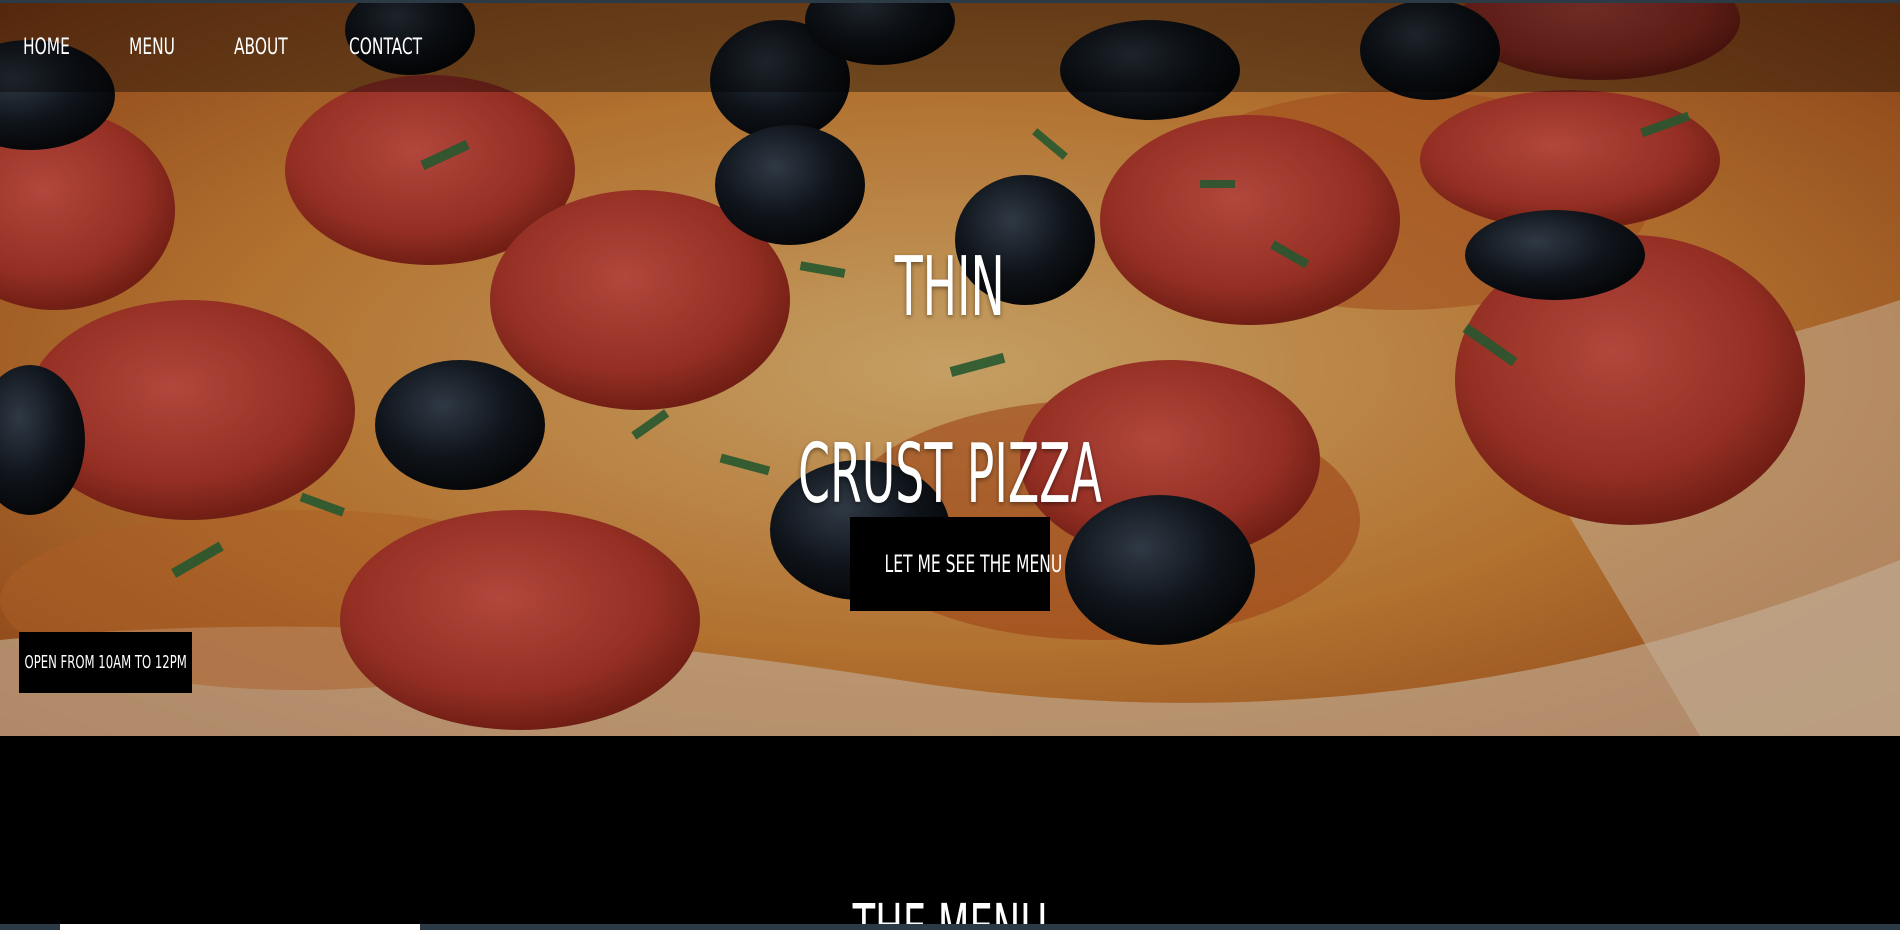  What do you see at coordinates (240, 927) in the screenshot?
I see `menu-card-top-edge` at bounding box center [240, 927].